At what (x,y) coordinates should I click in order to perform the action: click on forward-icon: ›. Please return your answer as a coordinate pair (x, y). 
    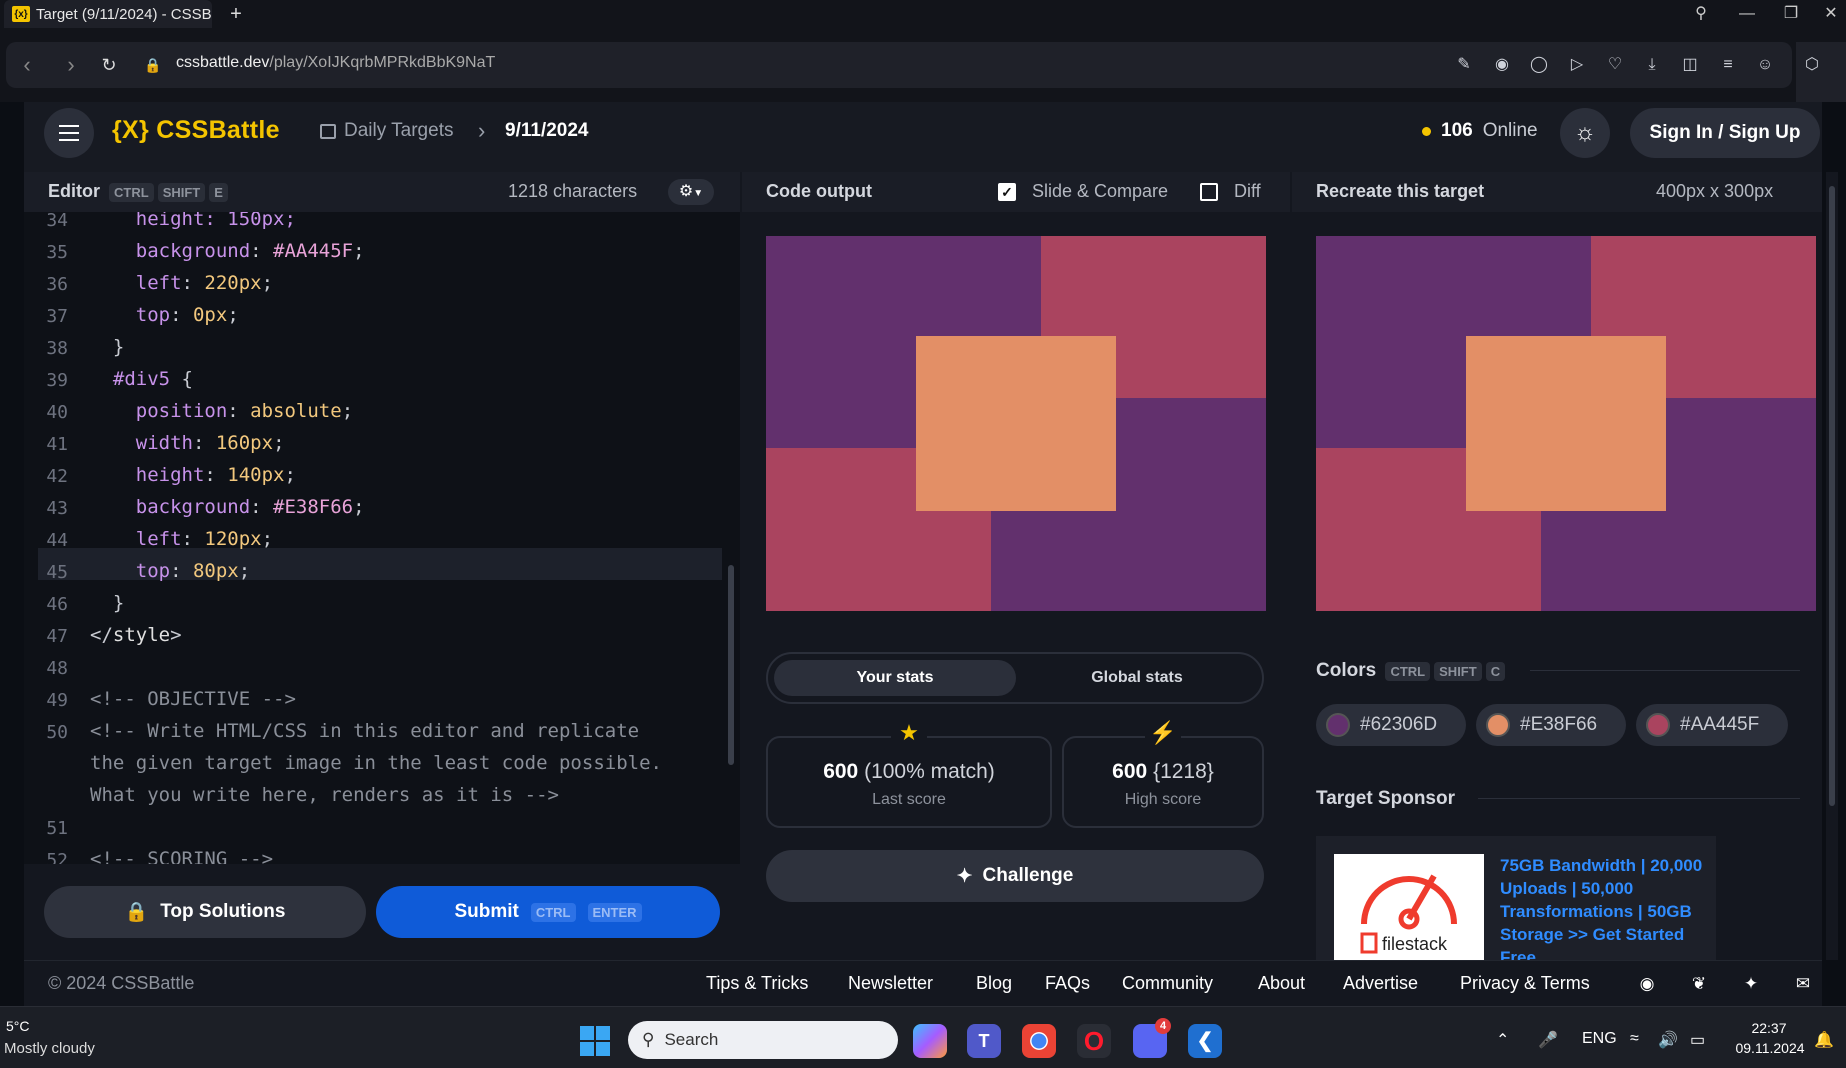
    Looking at the image, I should click on (71, 65).